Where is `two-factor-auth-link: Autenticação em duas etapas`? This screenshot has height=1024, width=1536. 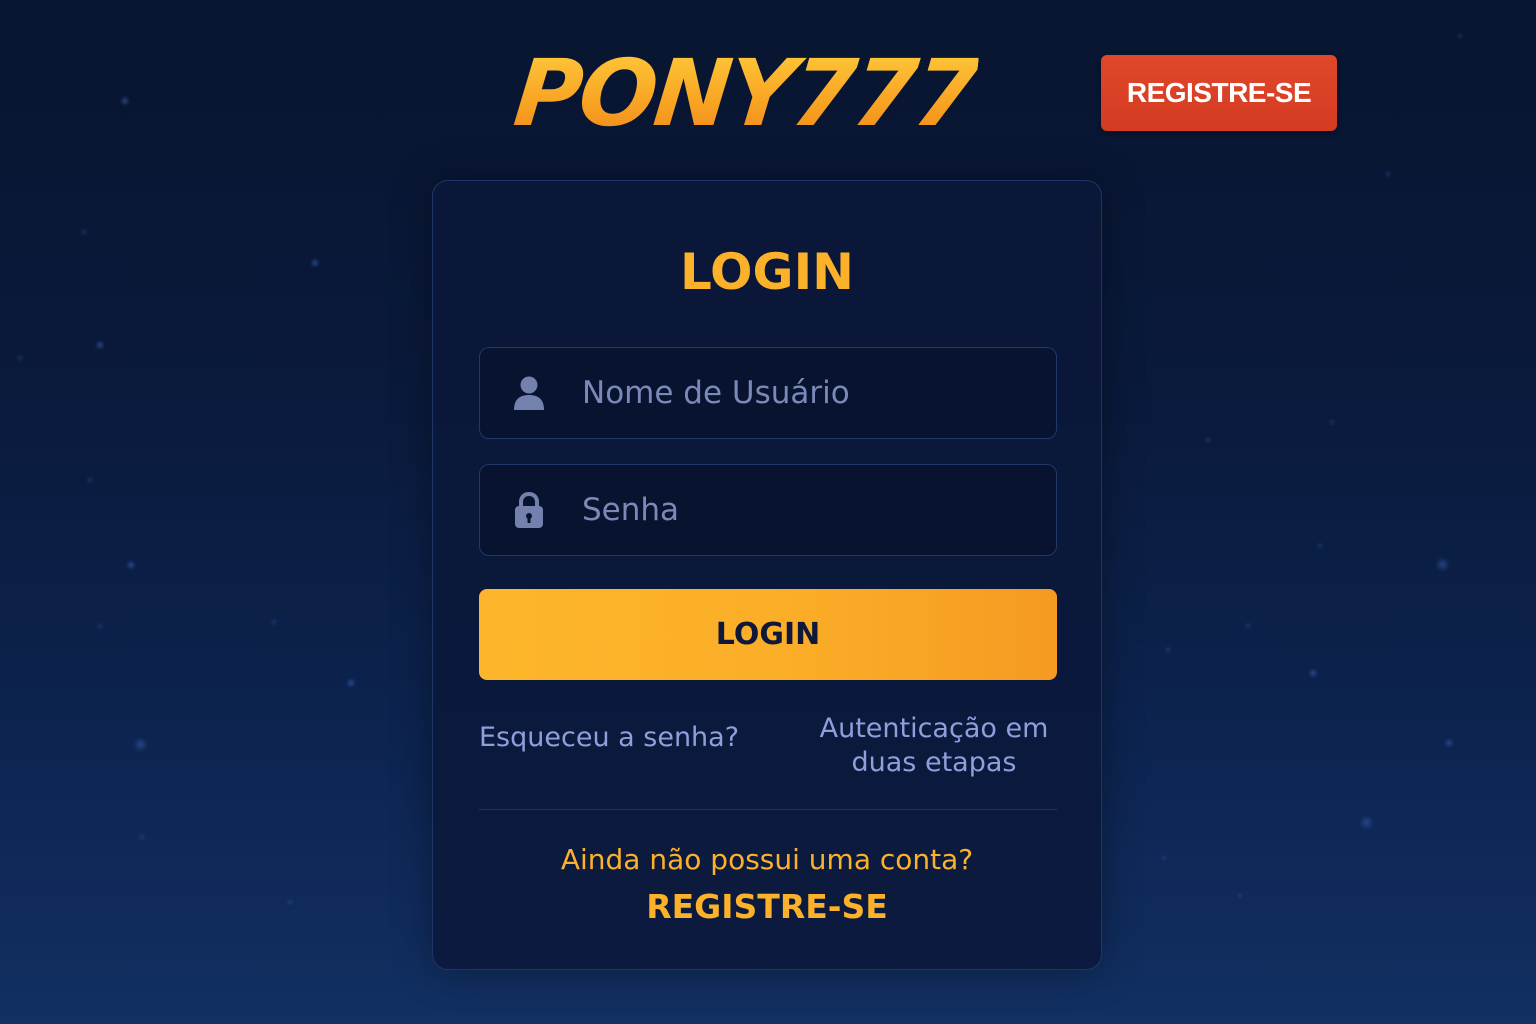 two-factor-auth-link: Autenticação em duas etapas is located at coordinates (934, 746).